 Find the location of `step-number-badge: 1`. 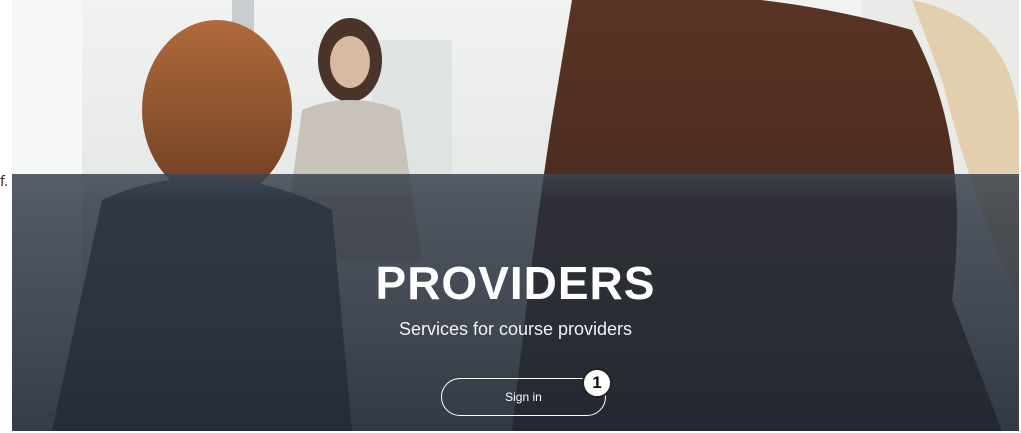

step-number-badge: 1 is located at coordinates (597, 383).